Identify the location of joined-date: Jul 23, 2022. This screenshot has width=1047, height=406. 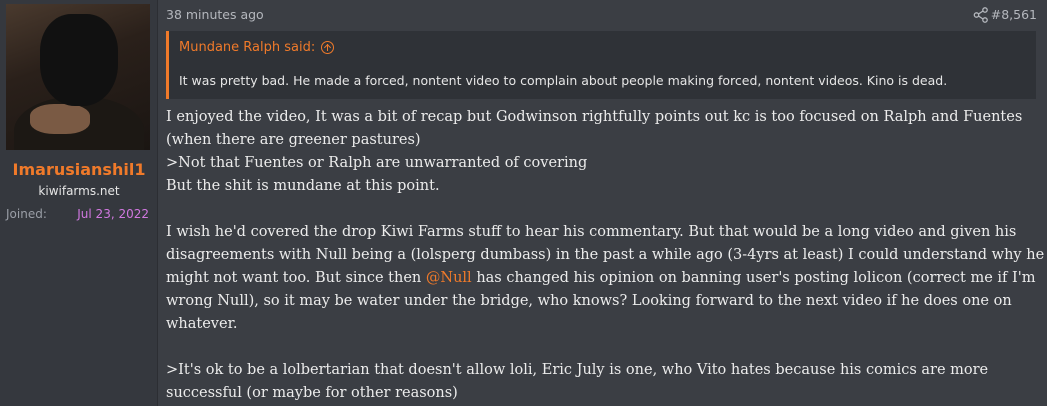
(113, 214).